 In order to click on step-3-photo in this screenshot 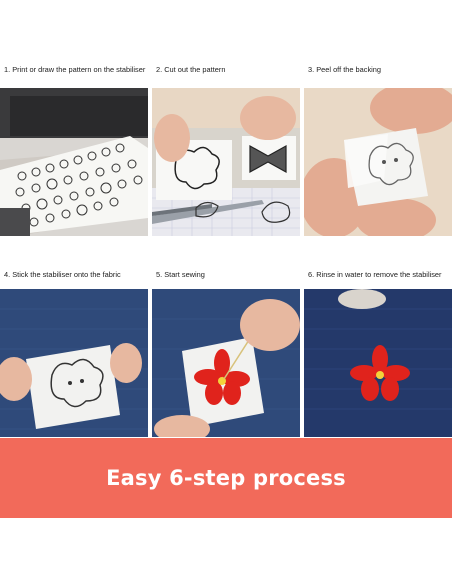, I will do `click(378, 162)`.